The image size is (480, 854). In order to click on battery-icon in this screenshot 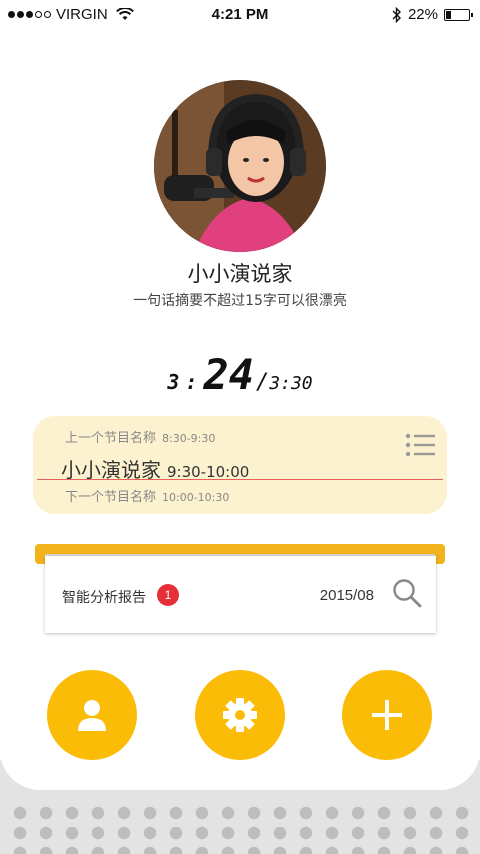, I will do `click(458, 14)`.